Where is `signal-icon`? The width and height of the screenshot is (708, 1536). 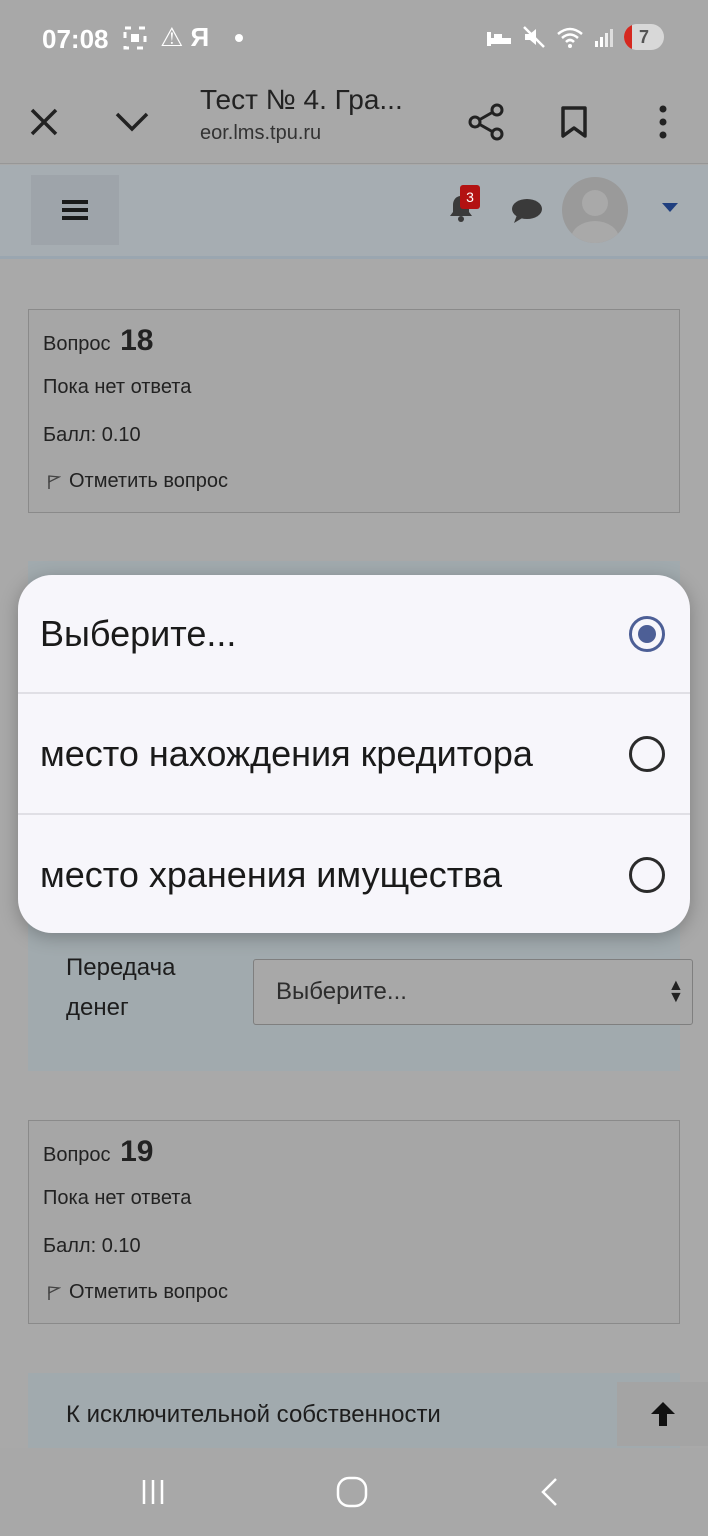 signal-icon is located at coordinates (604, 38).